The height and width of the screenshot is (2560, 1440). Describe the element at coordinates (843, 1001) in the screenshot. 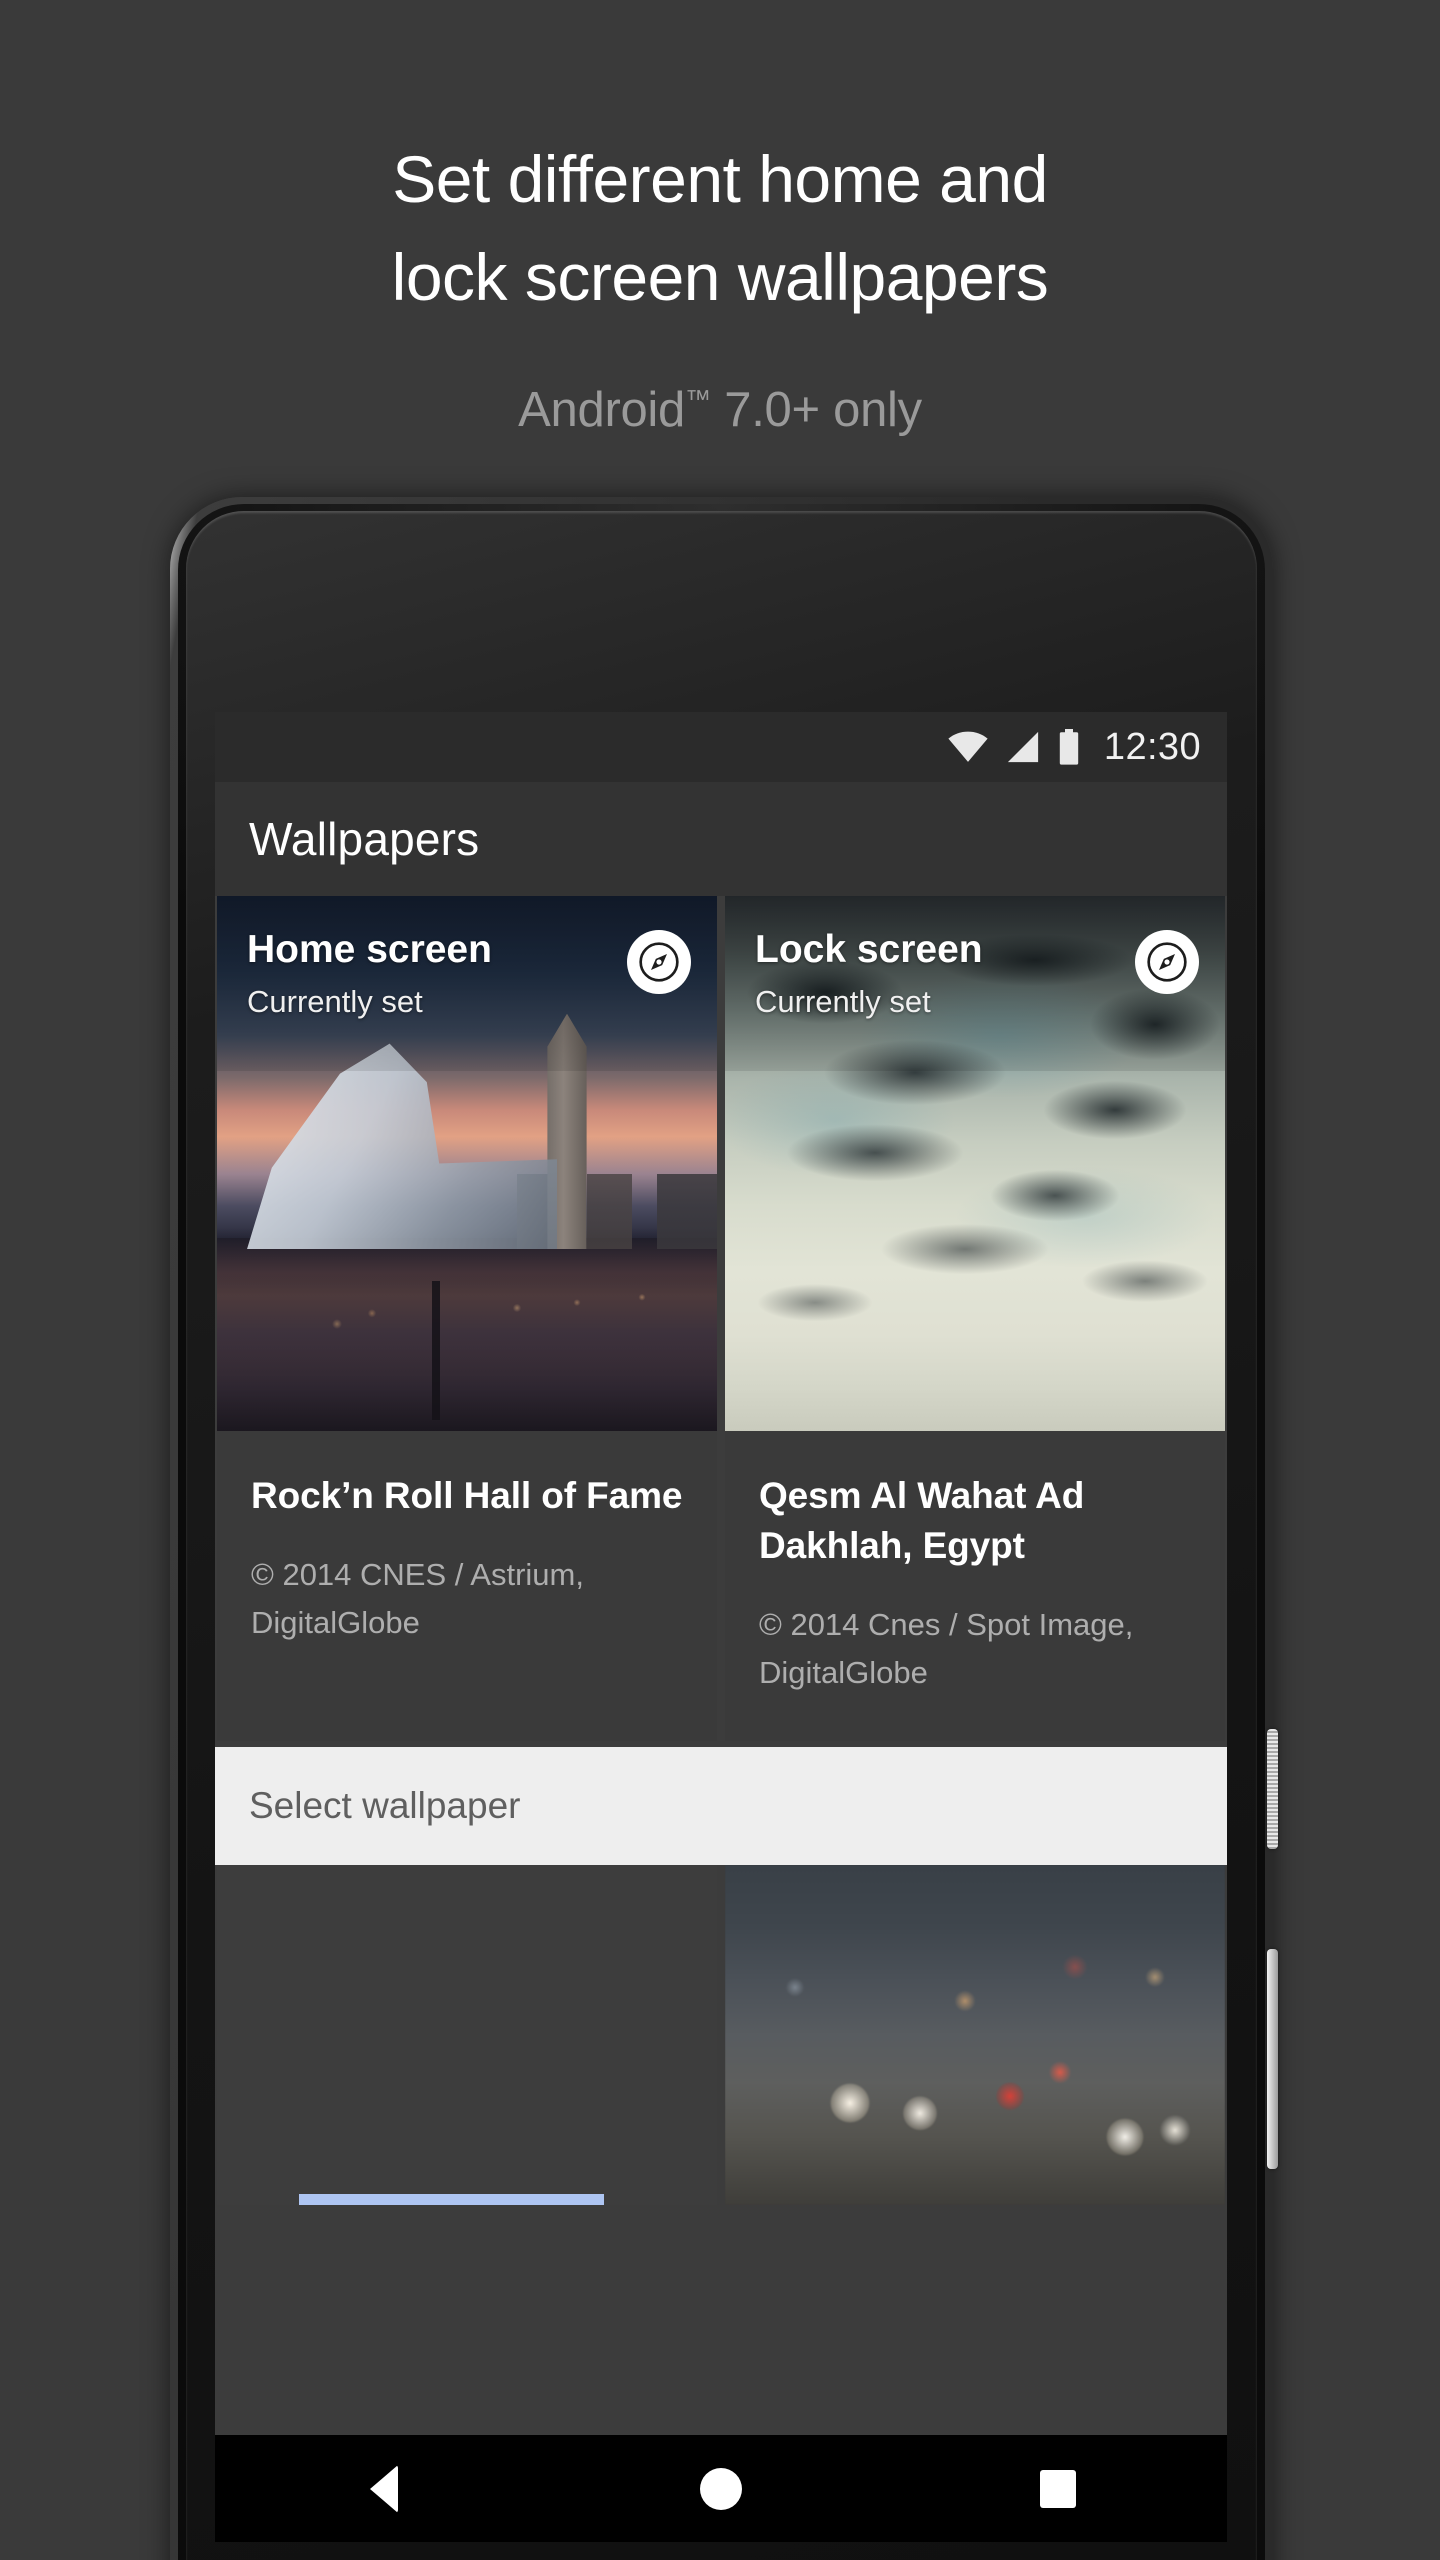

I see `lock-screen-state-label: Currently set` at that location.